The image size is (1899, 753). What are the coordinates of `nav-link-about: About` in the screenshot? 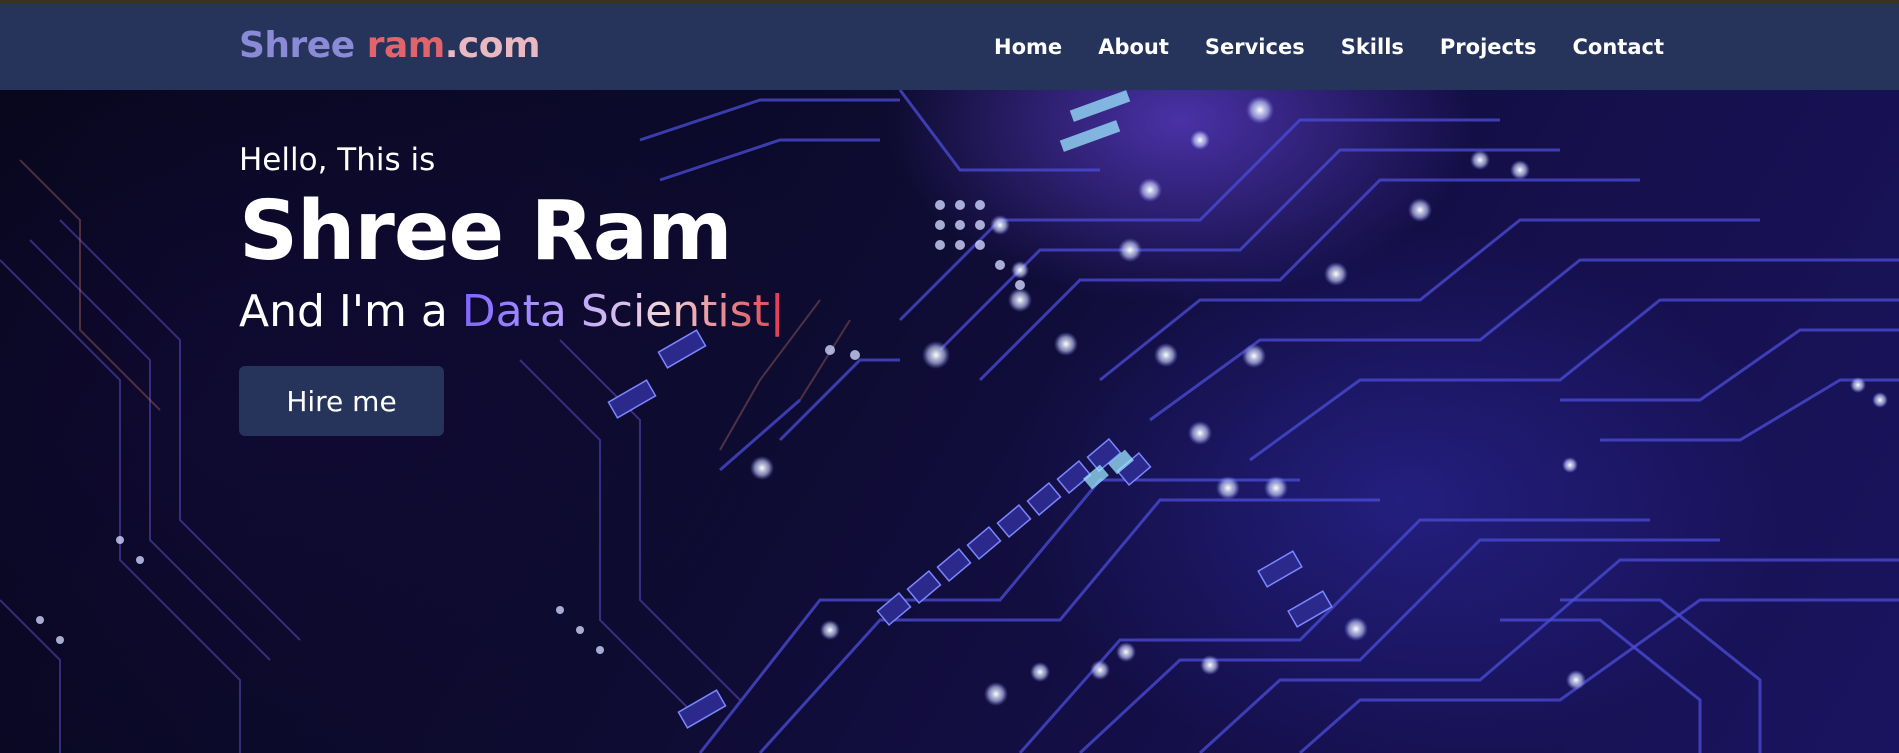 It's located at (1133, 47).